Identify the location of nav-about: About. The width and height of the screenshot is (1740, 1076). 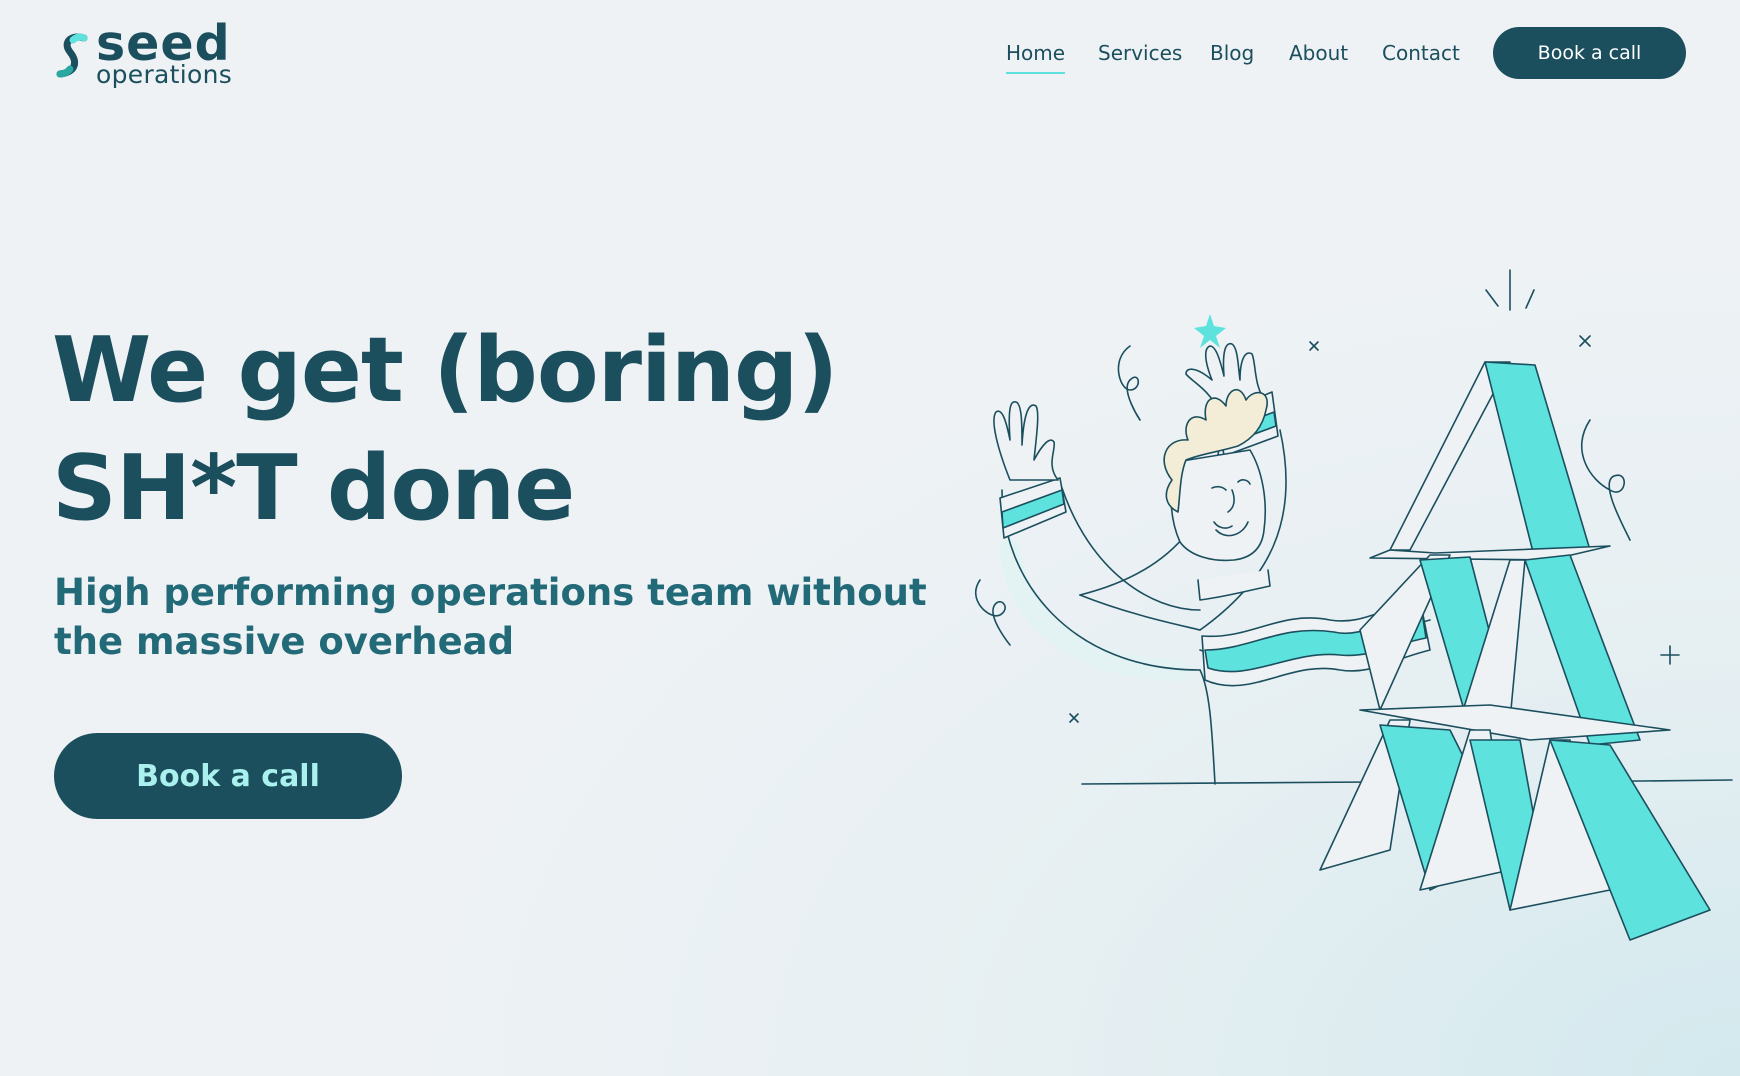
(1318, 53).